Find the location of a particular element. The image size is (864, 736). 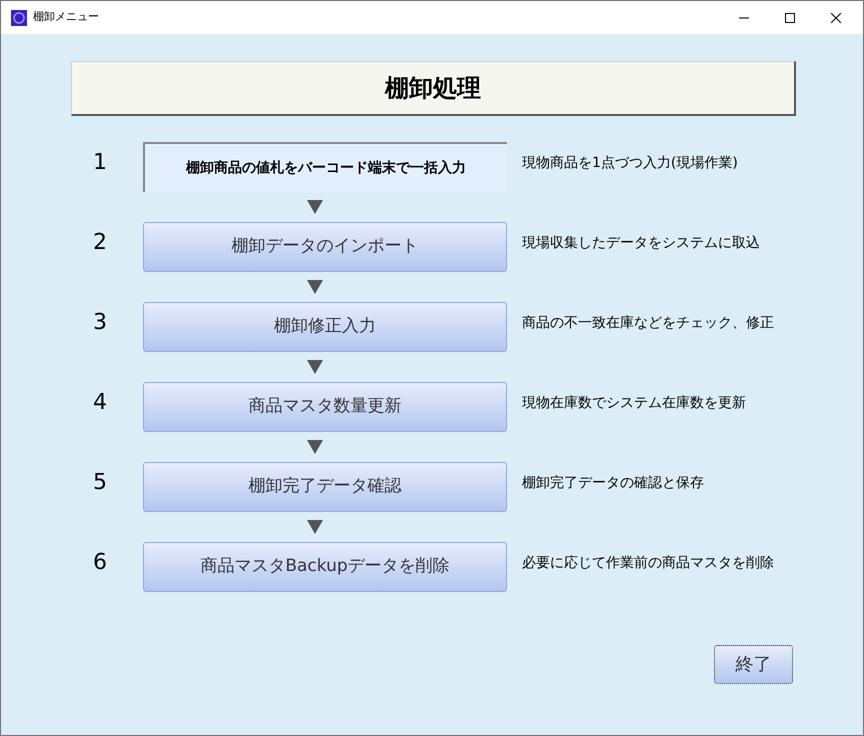

step-number: 6 is located at coordinates (100, 562).